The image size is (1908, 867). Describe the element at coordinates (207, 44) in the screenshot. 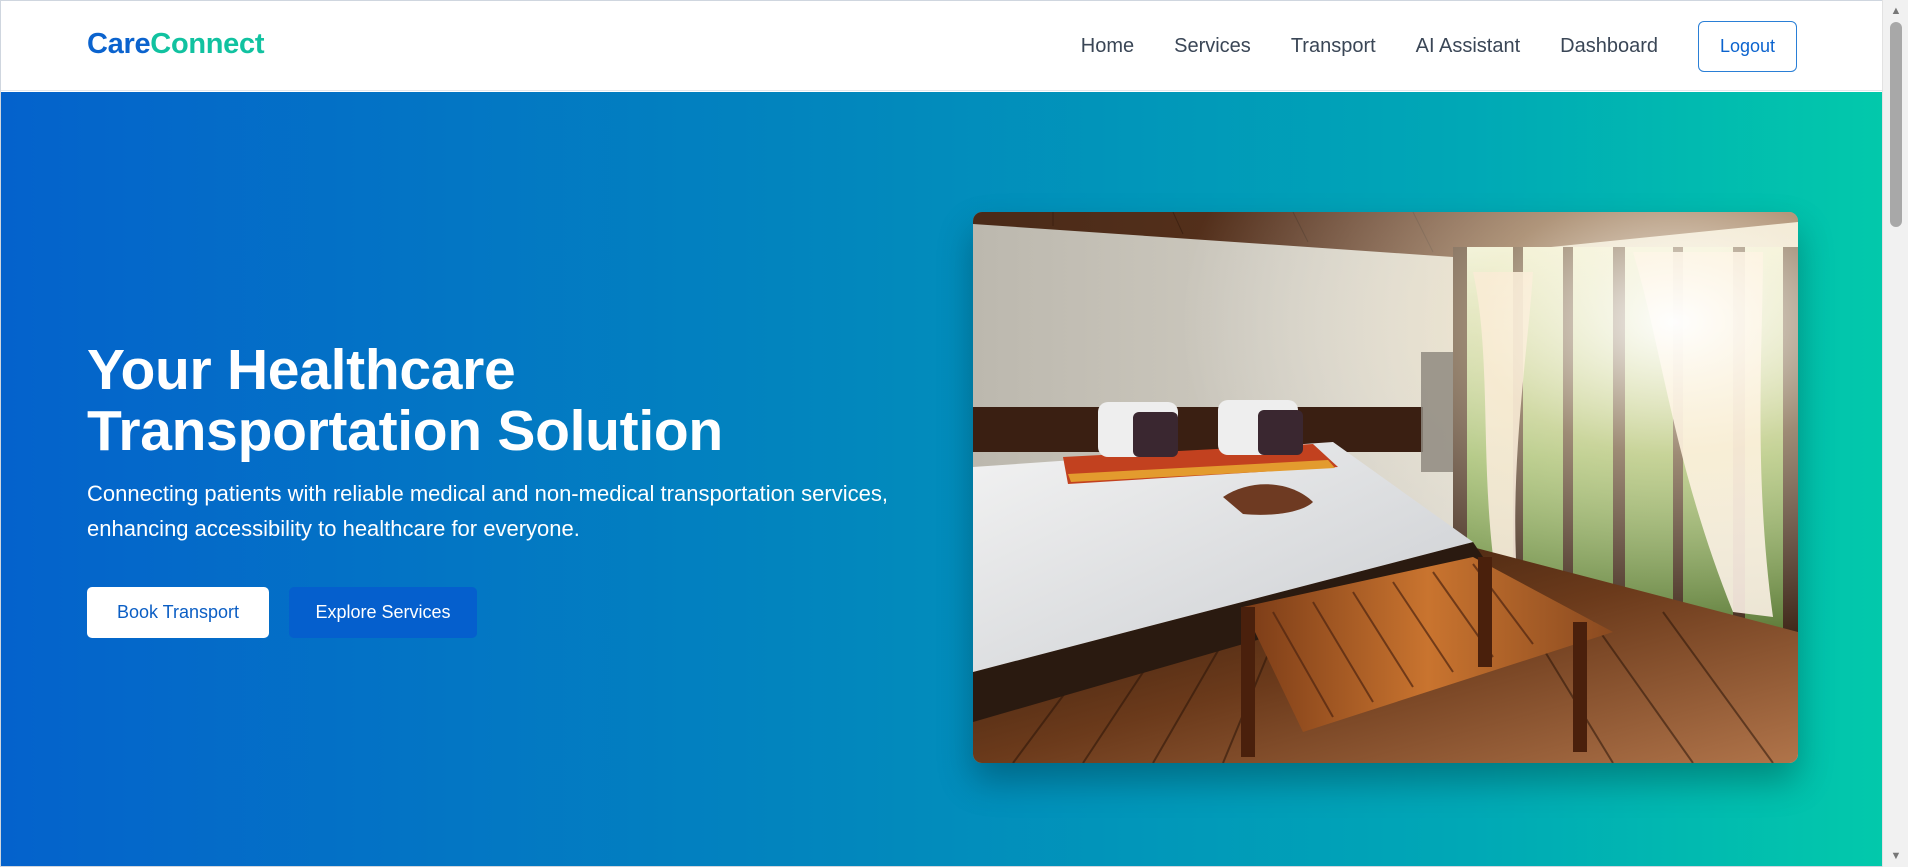

I see `brand-logo-part-2: Connect` at that location.